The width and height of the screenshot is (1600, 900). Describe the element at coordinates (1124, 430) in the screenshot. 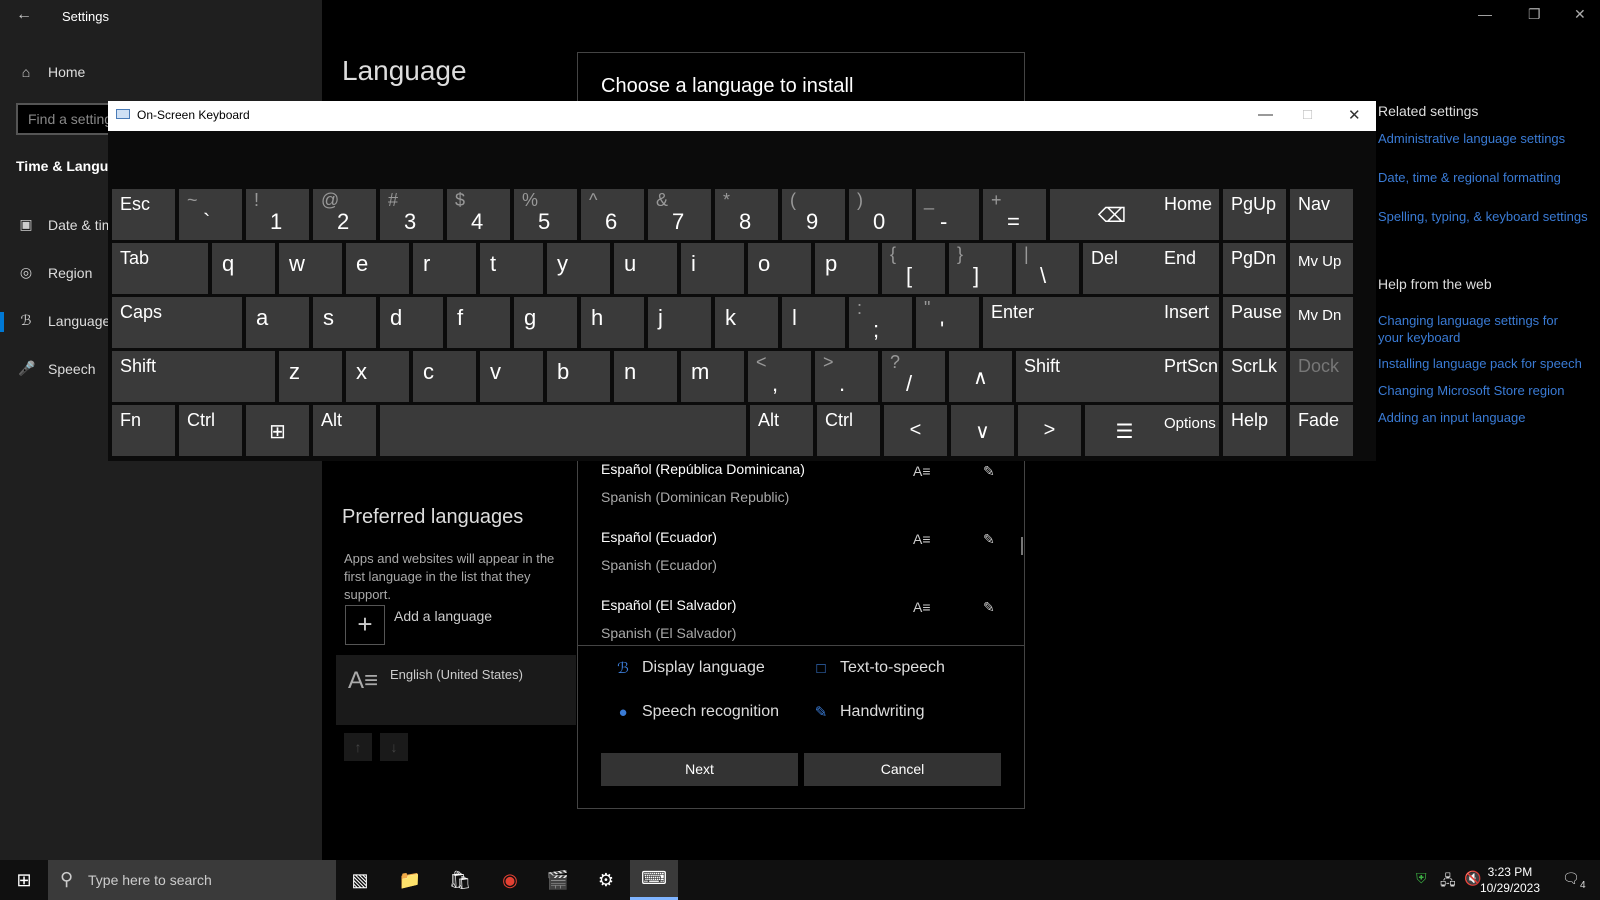

I see `key-menu: ☰` at that location.